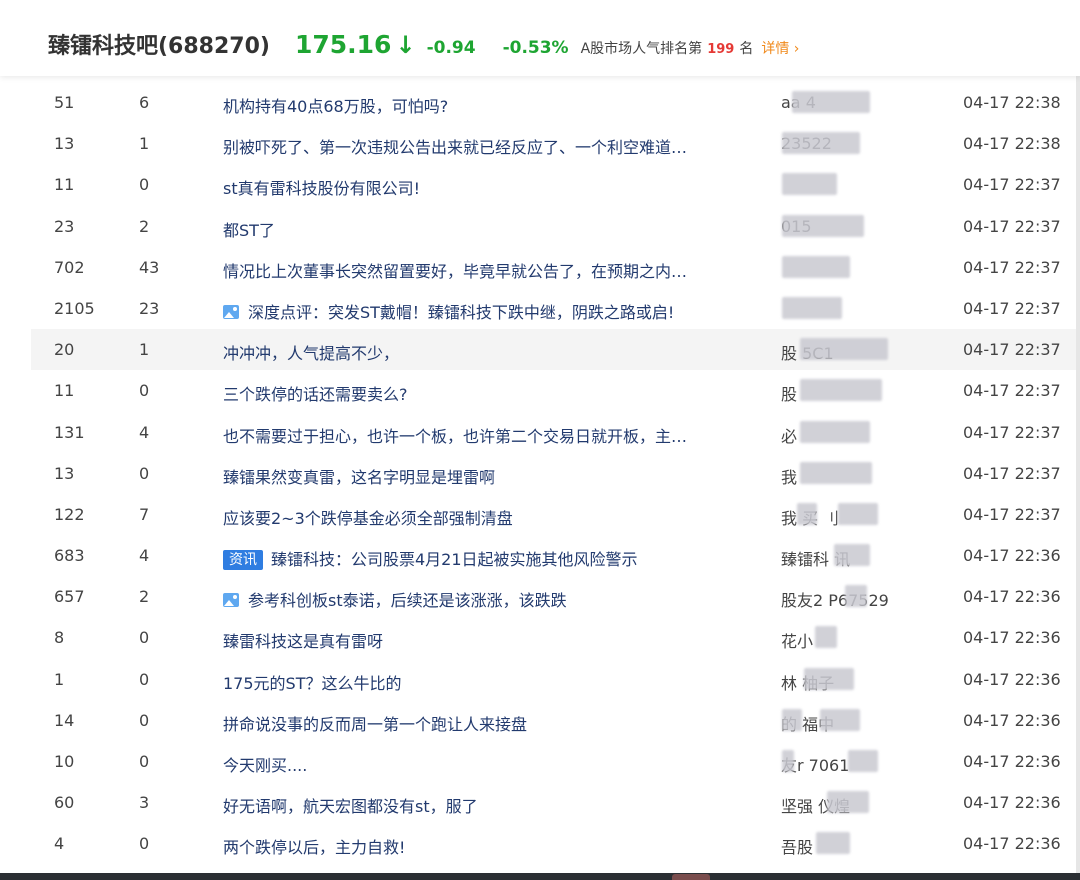 This screenshot has width=1080, height=880. What do you see at coordinates (321, 188) in the screenshot?
I see `post-title-link: st真有雷科技股份有限公司!` at bounding box center [321, 188].